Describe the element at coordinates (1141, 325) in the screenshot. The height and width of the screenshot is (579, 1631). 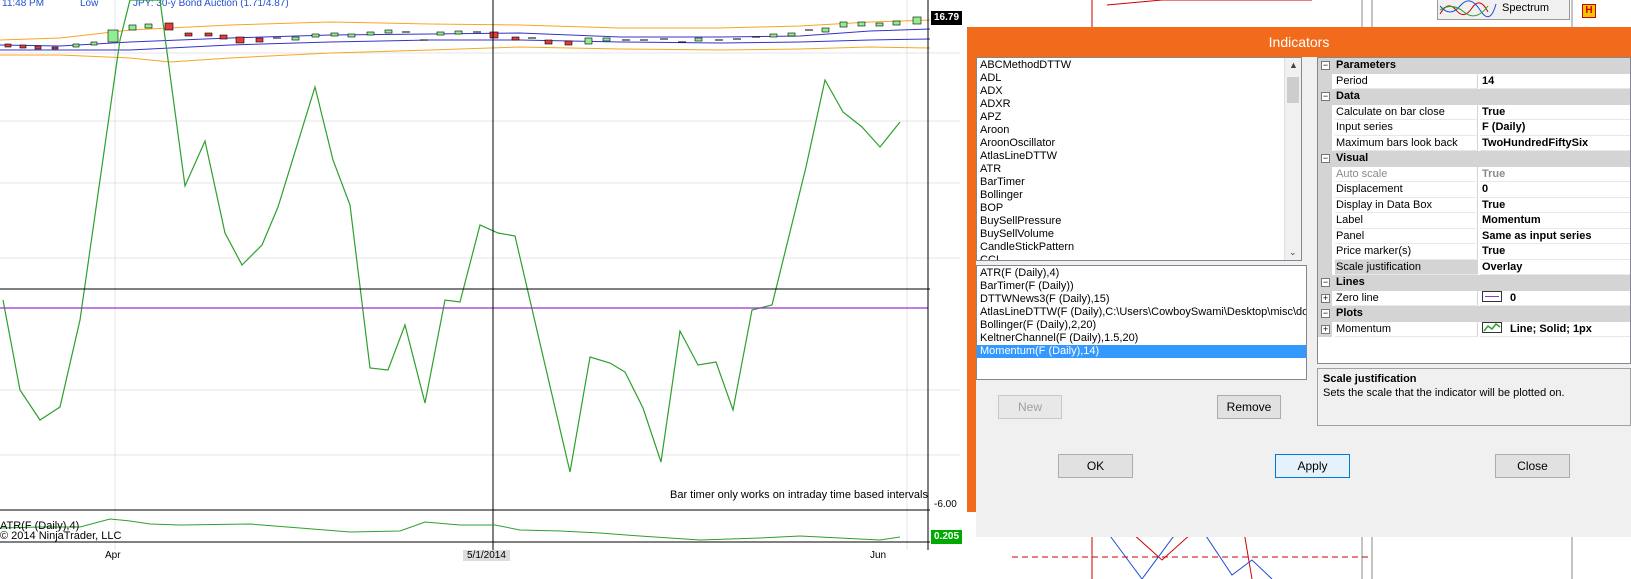
I see `applied-indicator-item: Bollinger(F (Daily),2,20)` at that location.